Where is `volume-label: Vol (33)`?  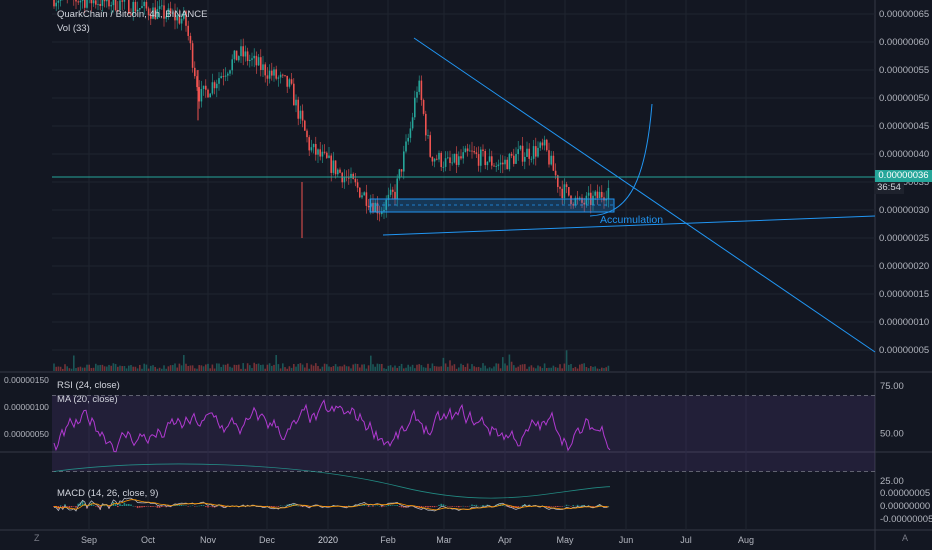 volume-label: Vol (33) is located at coordinates (73, 28).